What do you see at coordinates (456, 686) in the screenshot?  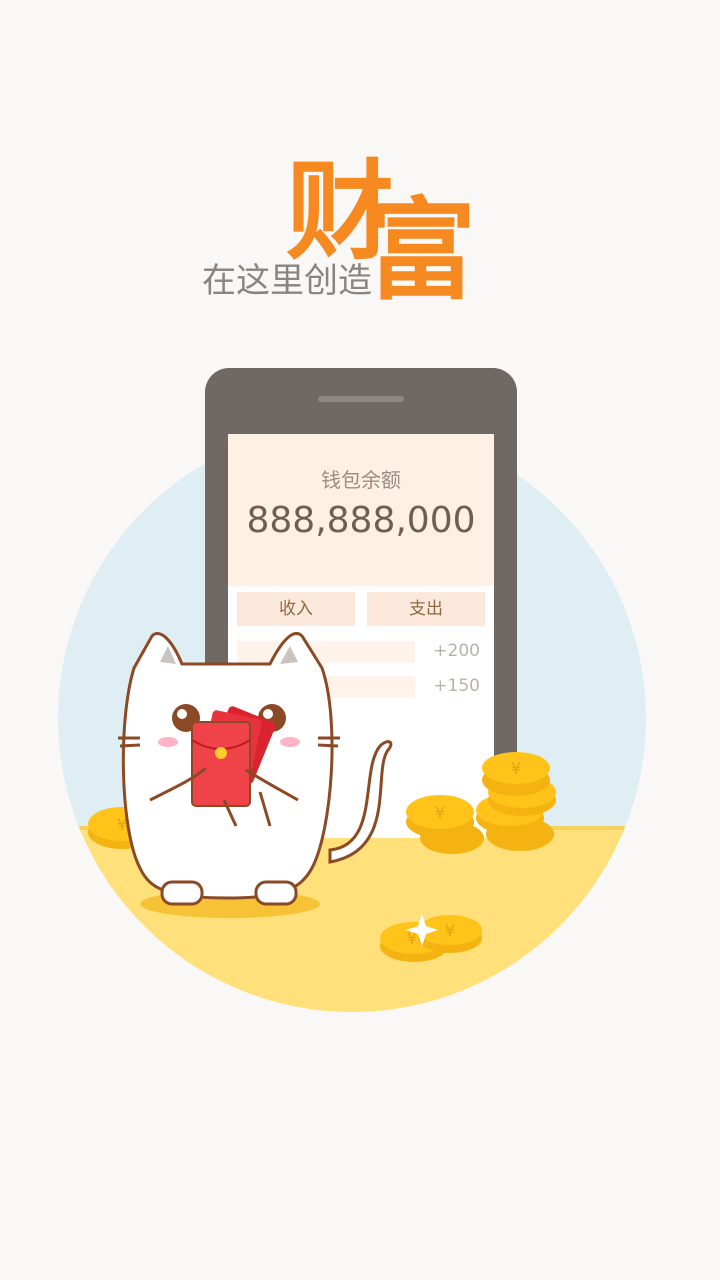 I see `transaction-amount: +150` at bounding box center [456, 686].